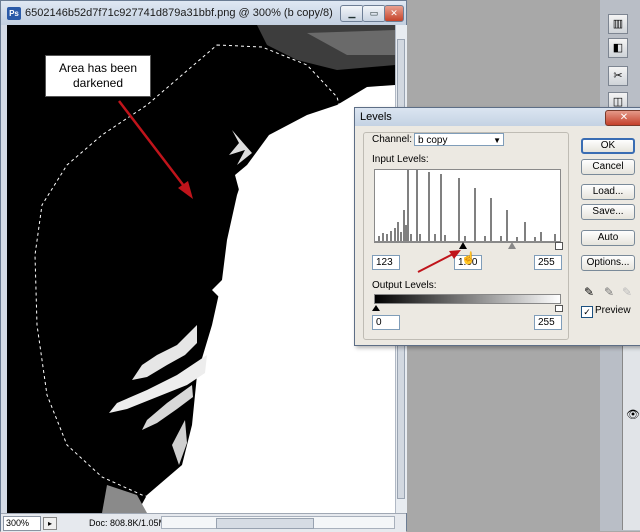 The width and height of the screenshot is (640, 532). What do you see at coordinates (50, 523) in the screenshot?
I see `status-menu-icon: ▸` at bounding box center [50, 523].